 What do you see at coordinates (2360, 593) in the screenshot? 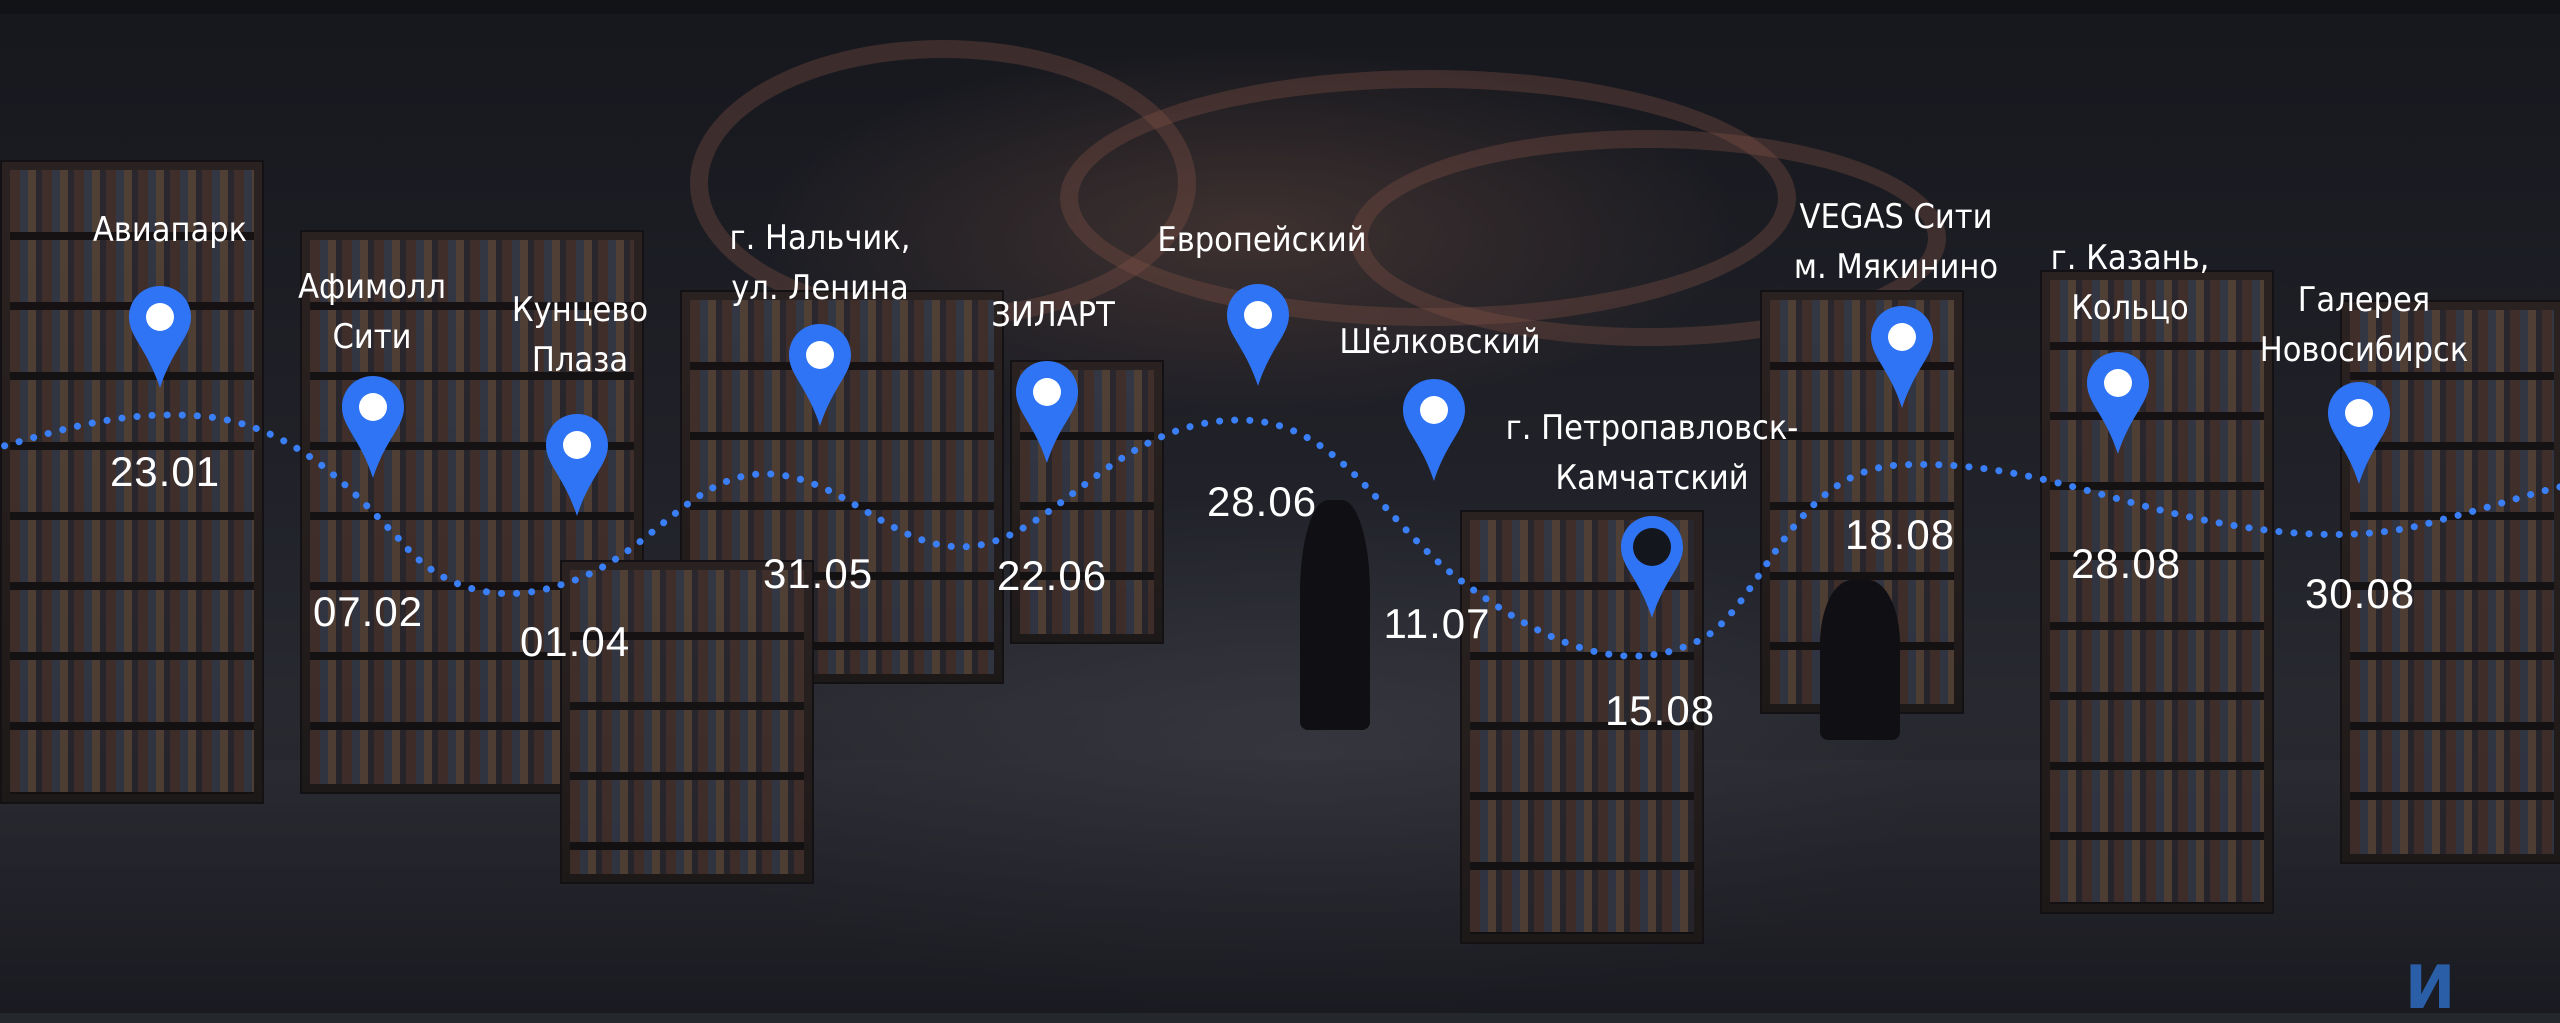
I see `opening-date: 30.08` at bounding box center [2360, 593].